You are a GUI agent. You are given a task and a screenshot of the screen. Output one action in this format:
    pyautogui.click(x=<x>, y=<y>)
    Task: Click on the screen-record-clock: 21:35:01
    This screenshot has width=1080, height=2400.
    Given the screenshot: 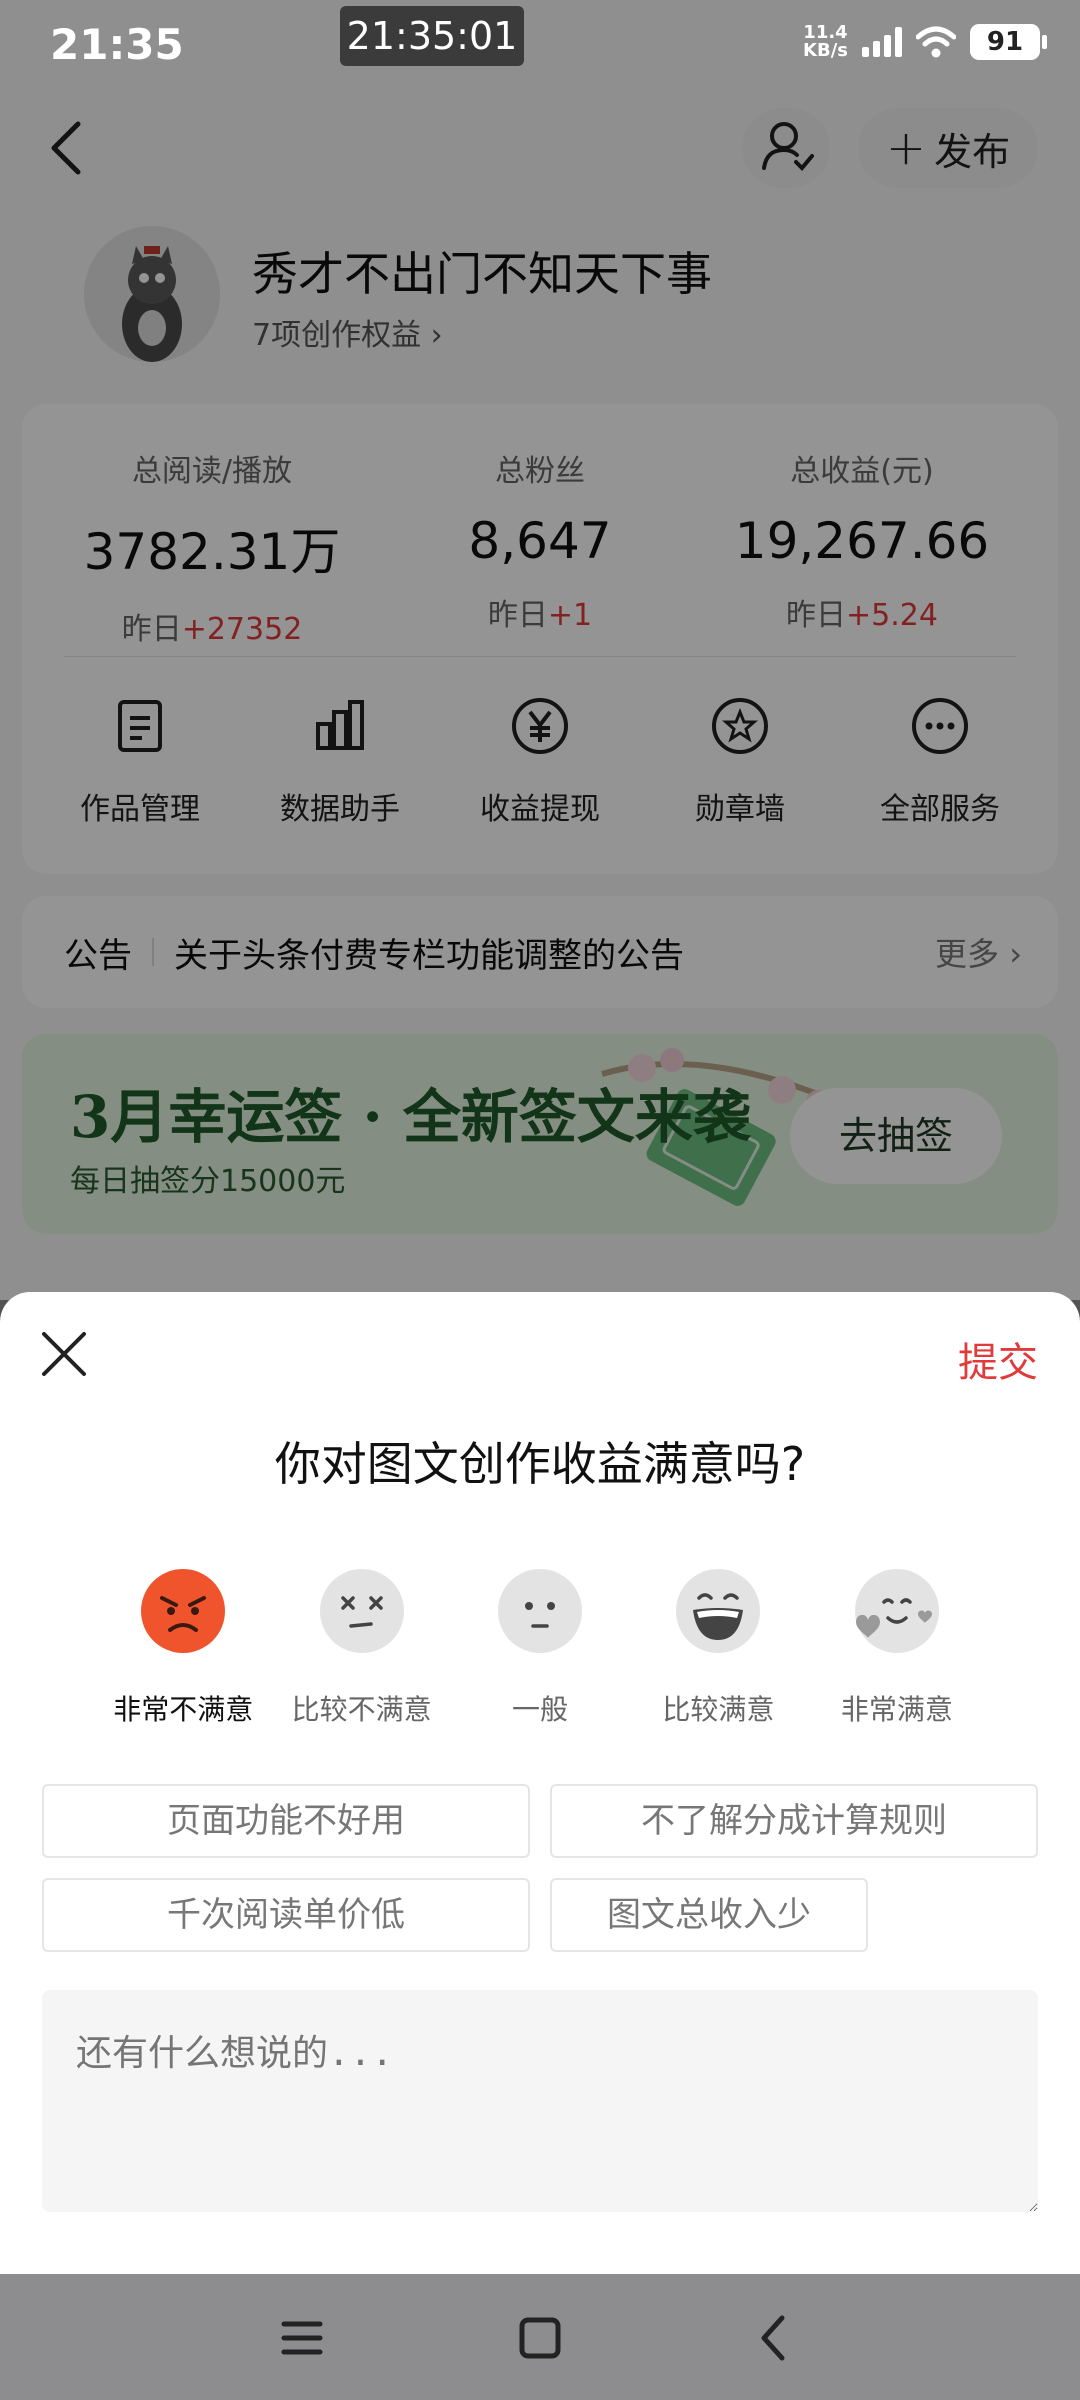 What is the action you would take?
    pyautogui.click(x=432, y=36)
    